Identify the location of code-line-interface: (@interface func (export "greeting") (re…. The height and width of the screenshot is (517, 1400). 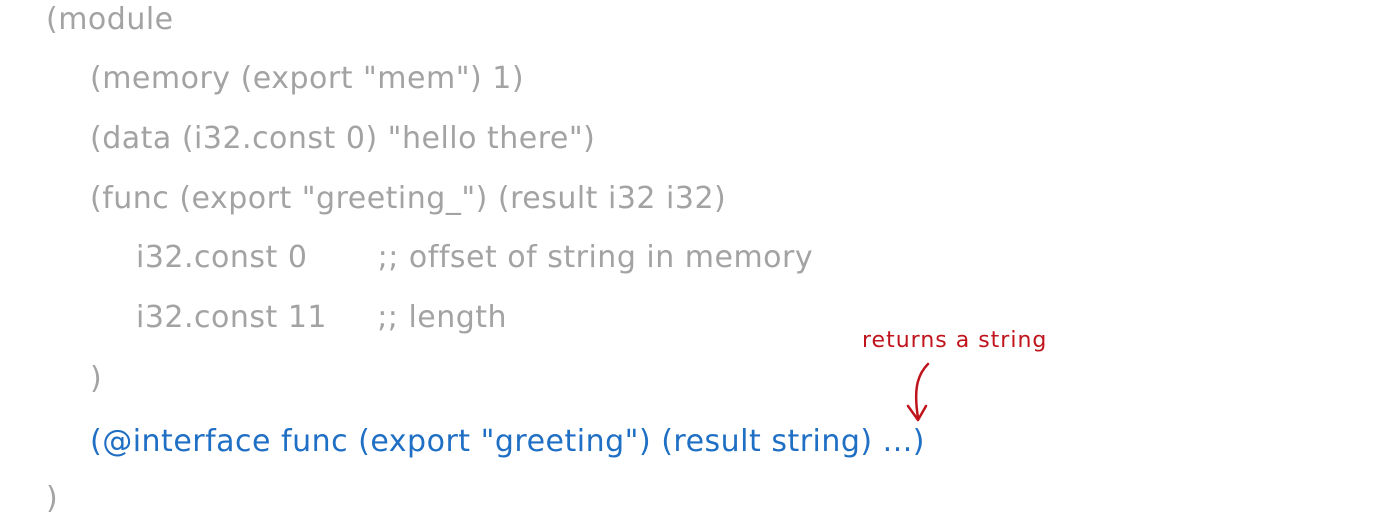
(507, 441).